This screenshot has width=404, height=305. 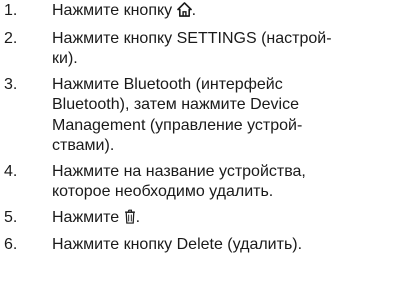 What do you see at coordinates (11, 84) in the screenshot?
I see `step-number: 3.` at bounding box center [11, 84].